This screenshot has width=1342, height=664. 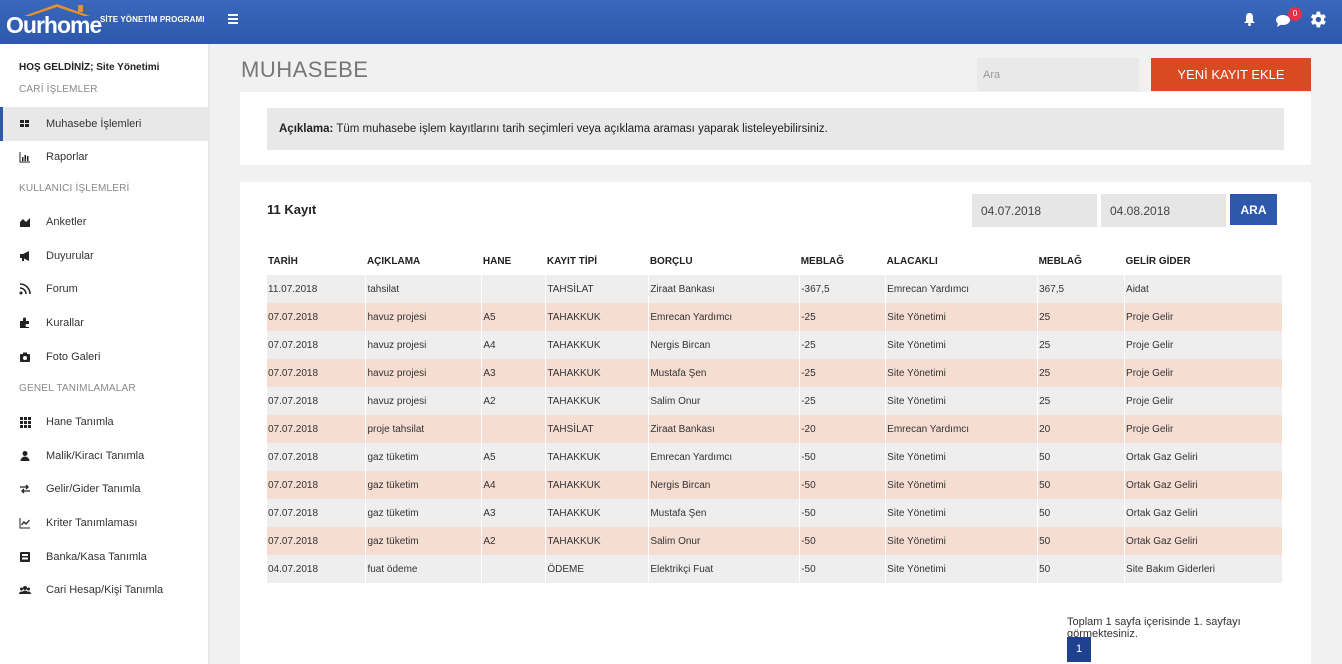 What do you see at coordinates (1253, 209) in the screenshot?
I see `search-button: ARA` at bounding box center [1253, 209].